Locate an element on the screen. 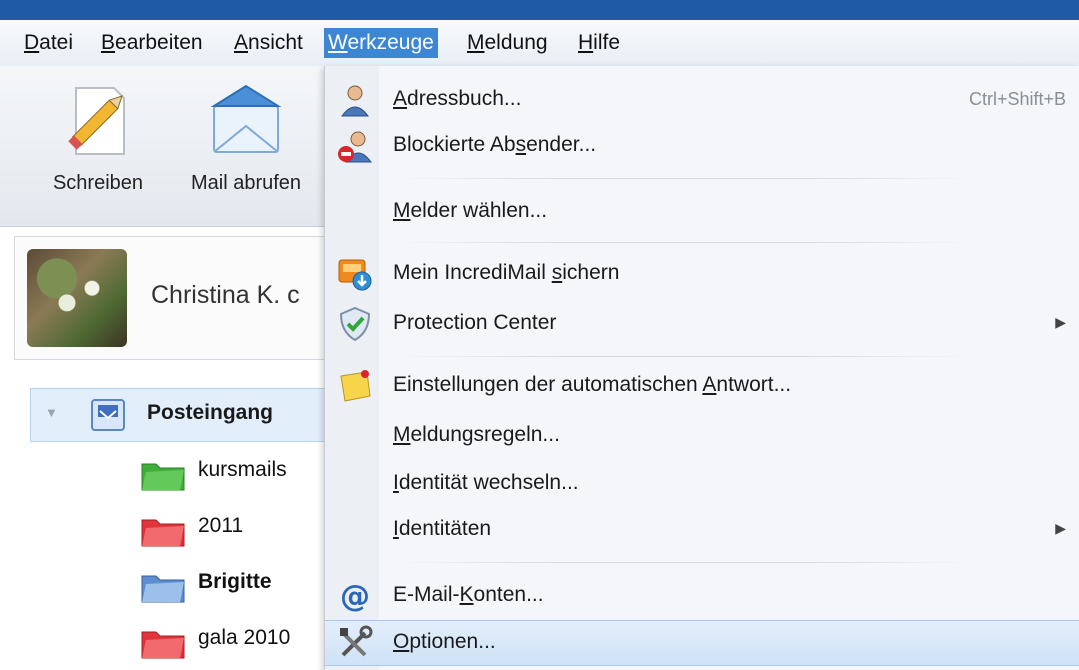 This screenshot has width=1079, height=670. folder-blue-icon is located at coordinates (163, 589).